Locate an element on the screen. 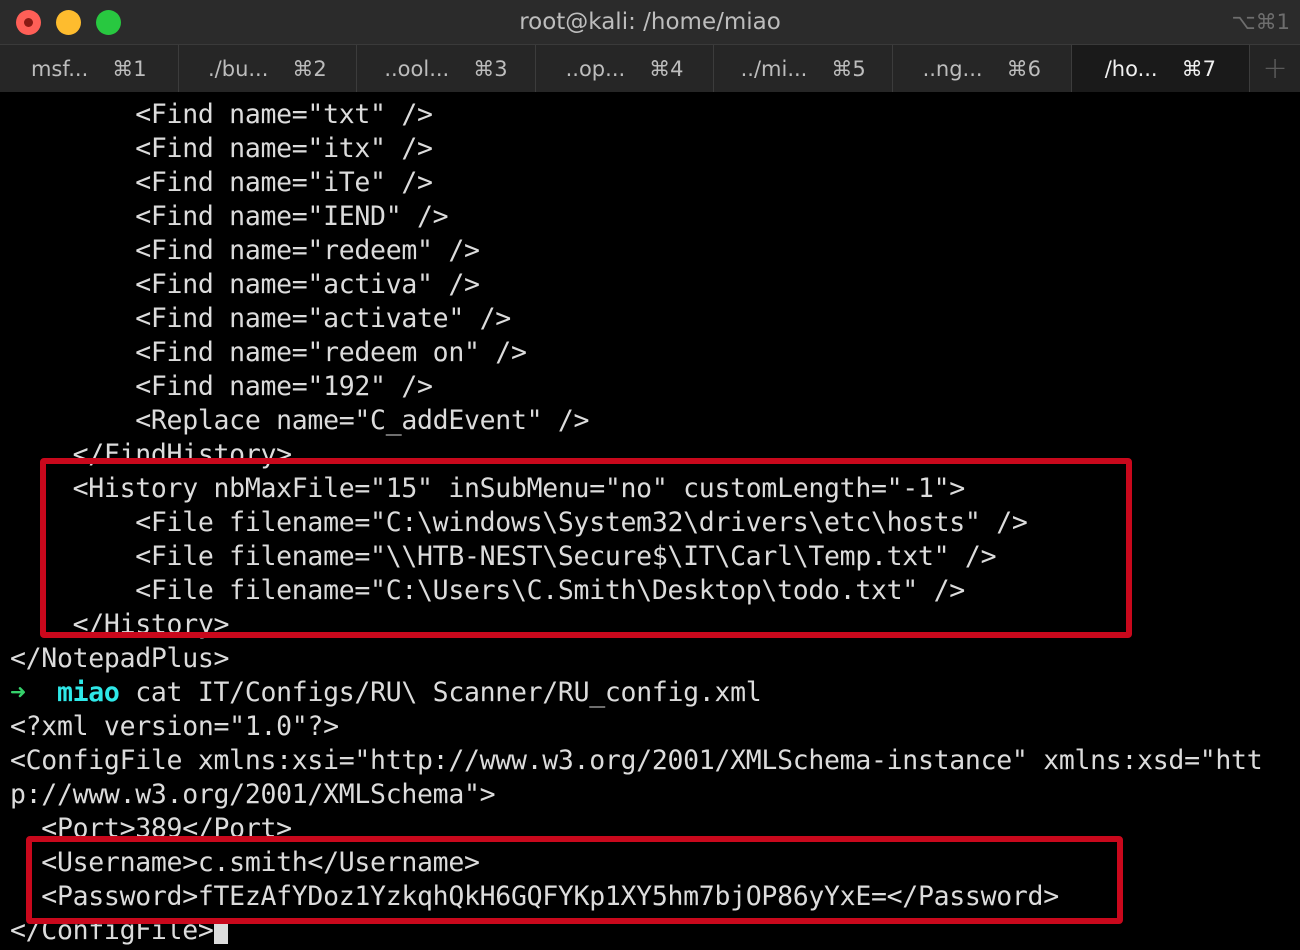 This screenshot has width=1300, height=950. tab-3: ..ool... ⌘3 is located at coordinates (446, 68).